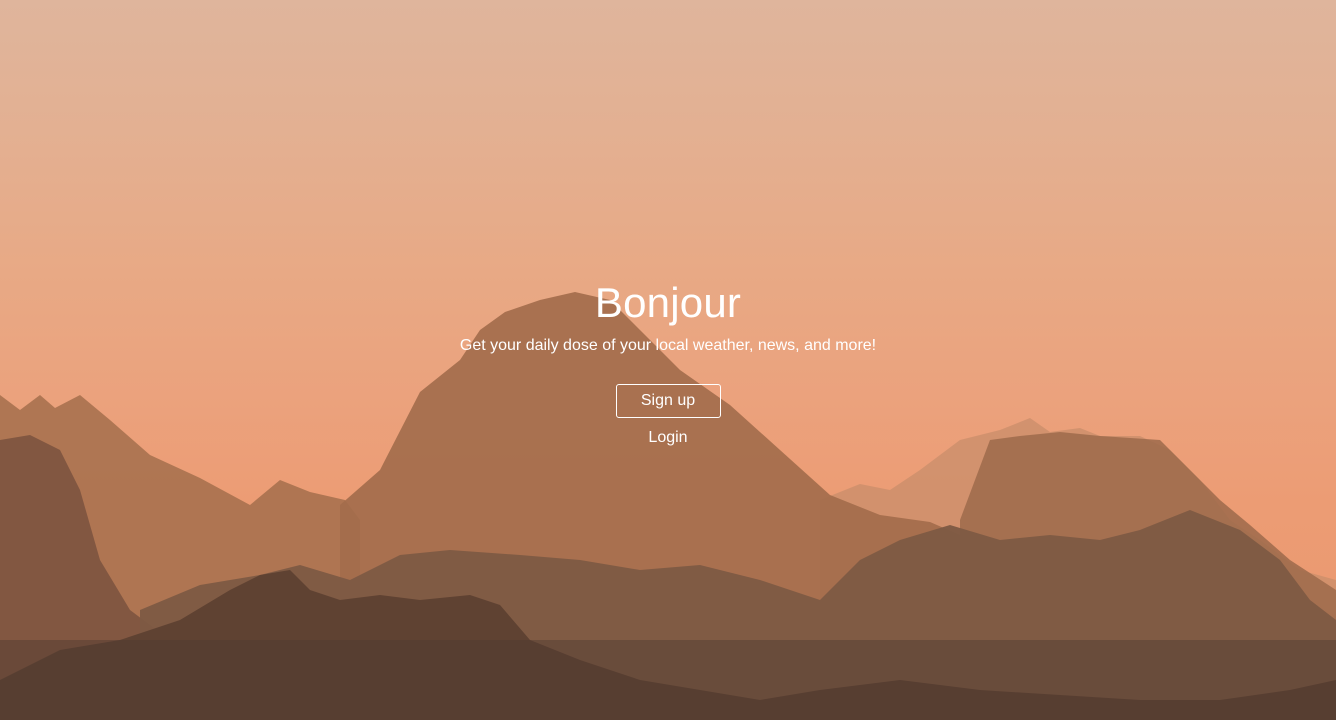  I want to click on signup-button: Sign up, so click(668, 401).